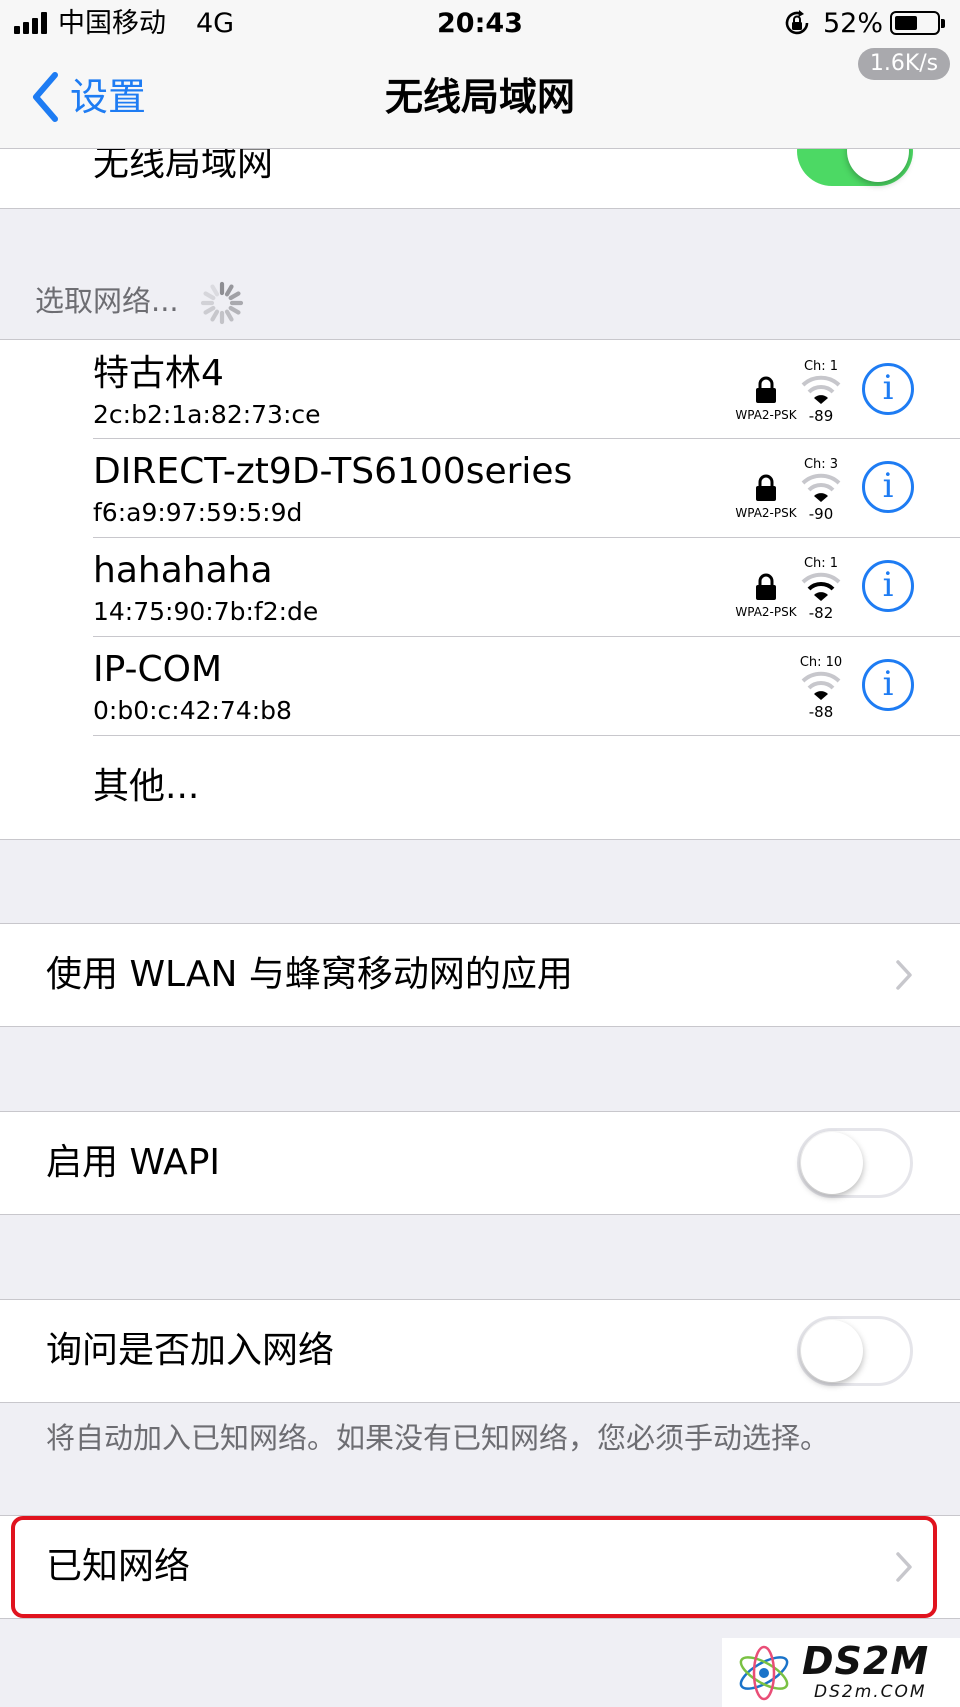 Image resolution: width=960 pixels, height=1707 pixels. What do you see at coordinates (855, 1351) in the screenshot?
I see `ask-to-join-toggle` at bounding box center [855, 1351].